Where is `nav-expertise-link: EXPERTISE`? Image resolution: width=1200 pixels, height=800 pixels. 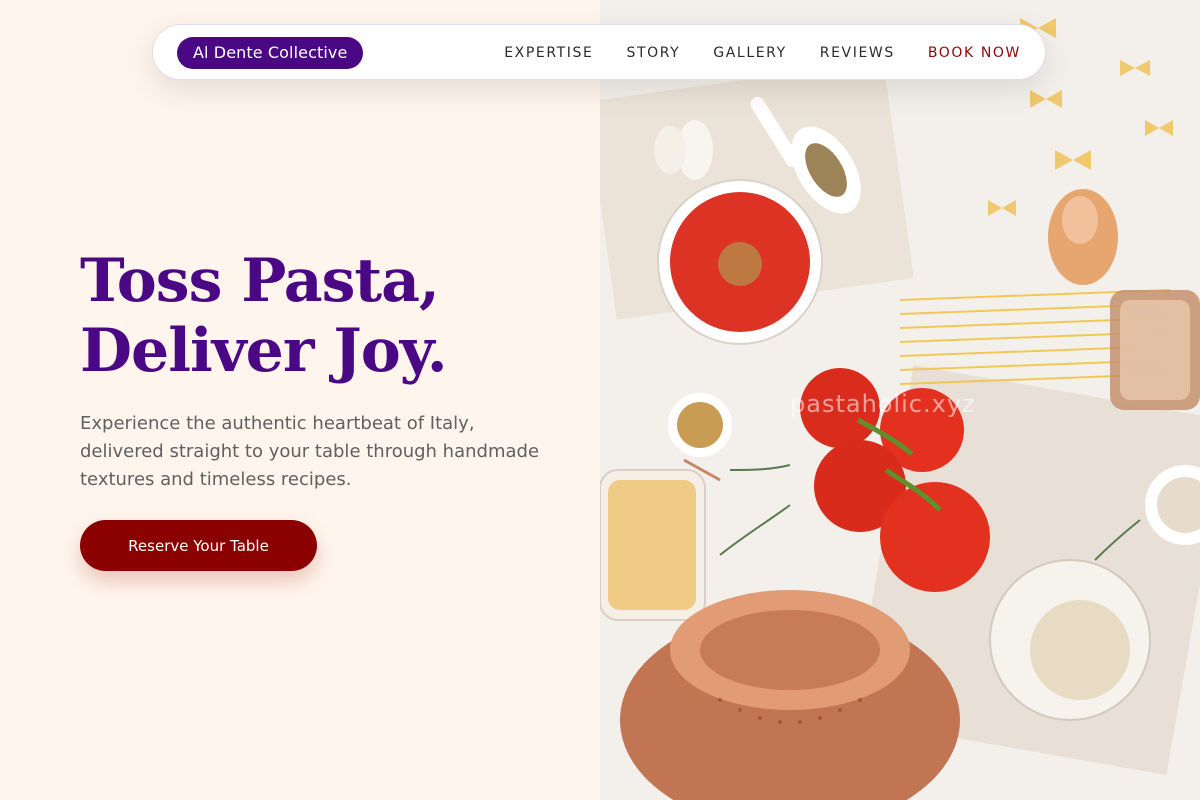
nav-expertise-link: EXPERTISE is located at coordinates (548, 53).